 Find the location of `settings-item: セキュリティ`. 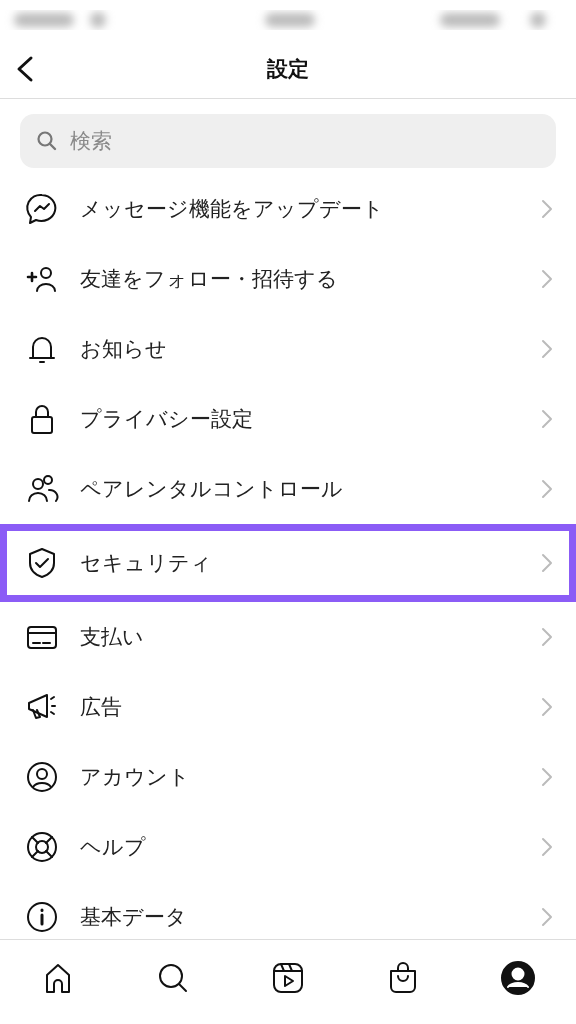

settings-item: セキュリティ is located at coordinates (288, 563).